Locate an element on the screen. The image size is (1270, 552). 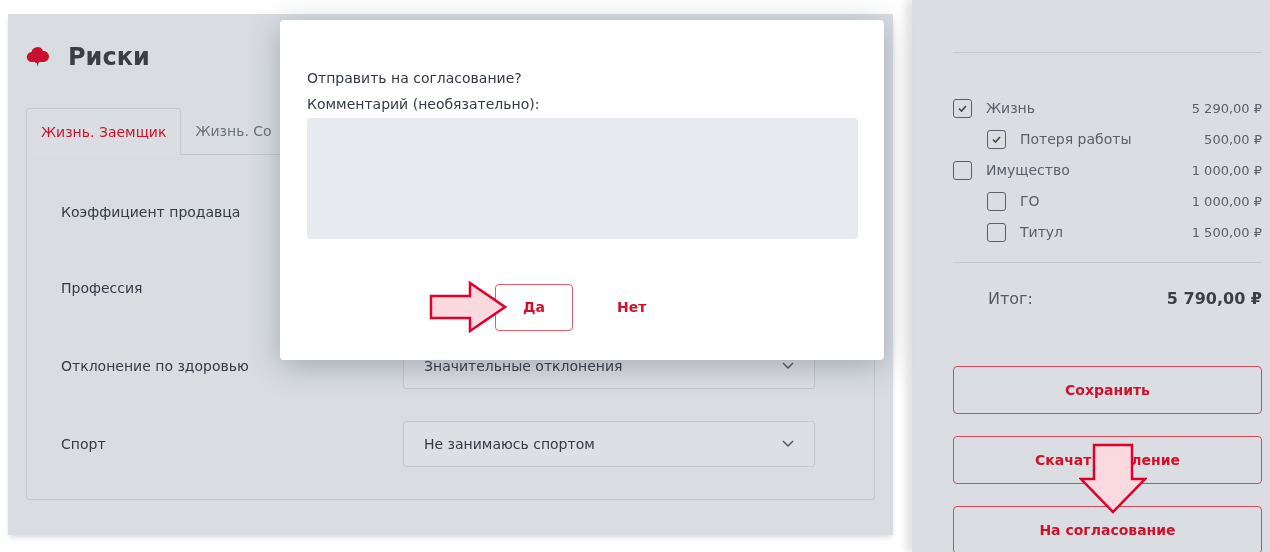
total-amount: 5 790,00 ₽ is located at coordinates (1214, 299).